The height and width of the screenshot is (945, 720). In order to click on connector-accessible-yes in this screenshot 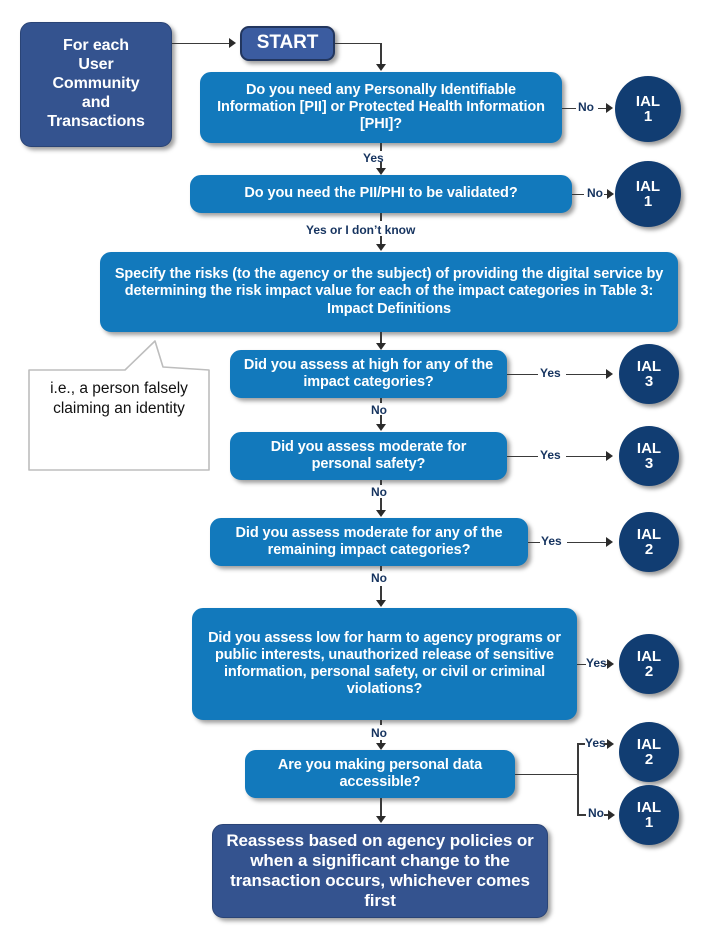, I will do `click(581, 744)`.